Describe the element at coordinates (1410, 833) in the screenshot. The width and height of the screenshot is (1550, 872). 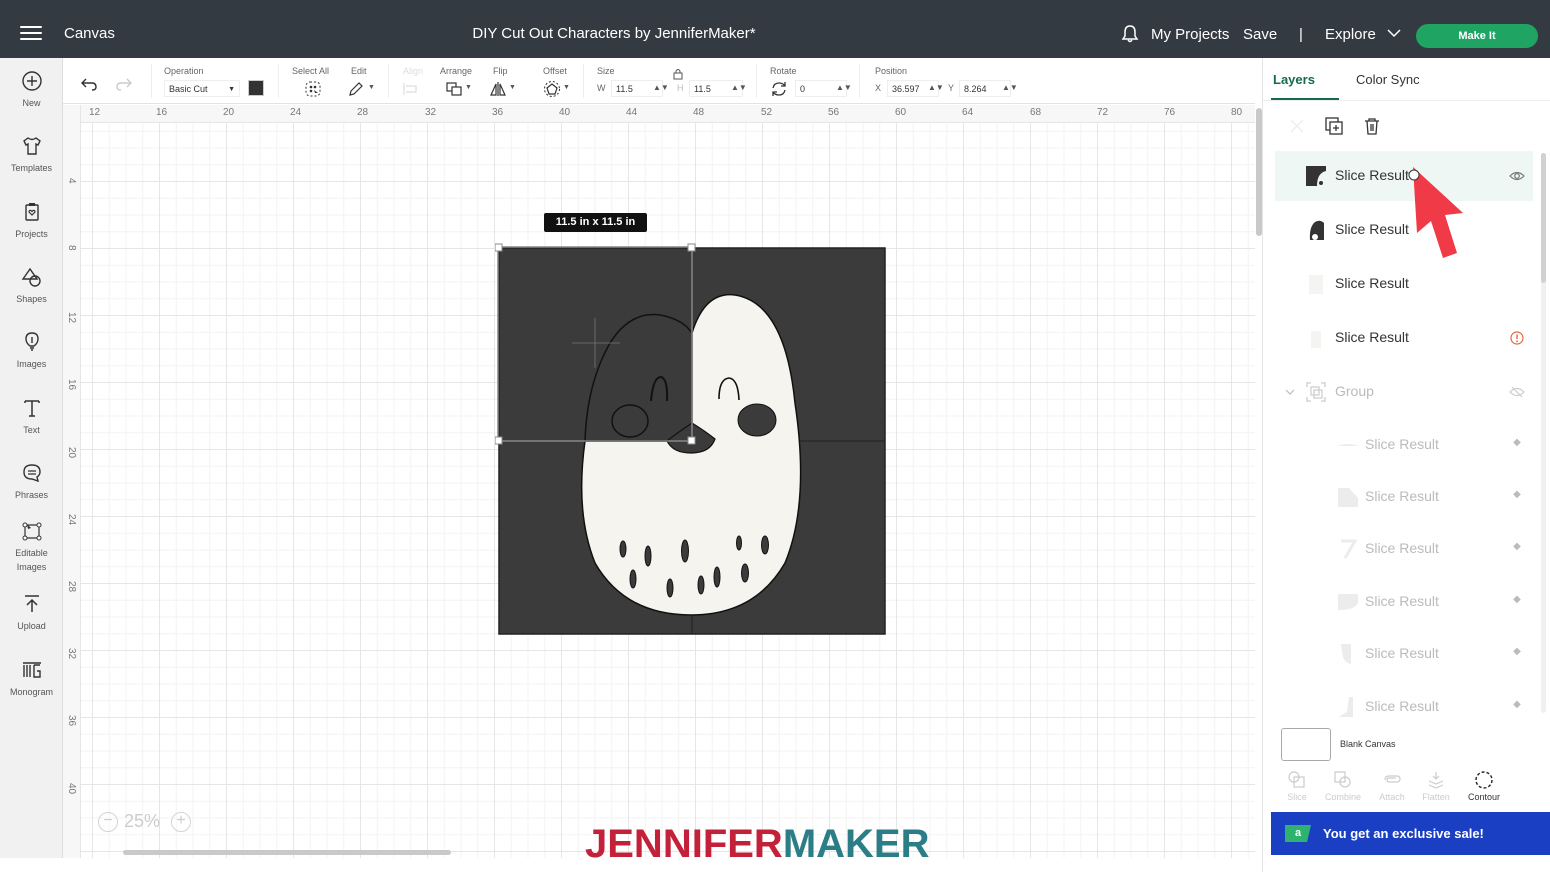
I see `sale-banner: a You get an exclusive sale!` at that location.